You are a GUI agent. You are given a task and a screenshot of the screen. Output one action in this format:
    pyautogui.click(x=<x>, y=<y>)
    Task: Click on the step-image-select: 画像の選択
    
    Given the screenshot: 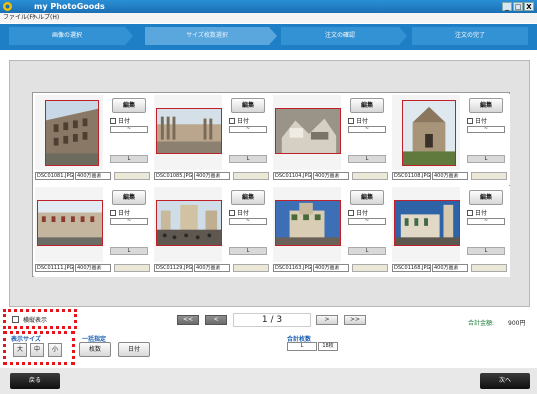 What is the action you would take?
    pyautogui.click(x=67, y=36)
    